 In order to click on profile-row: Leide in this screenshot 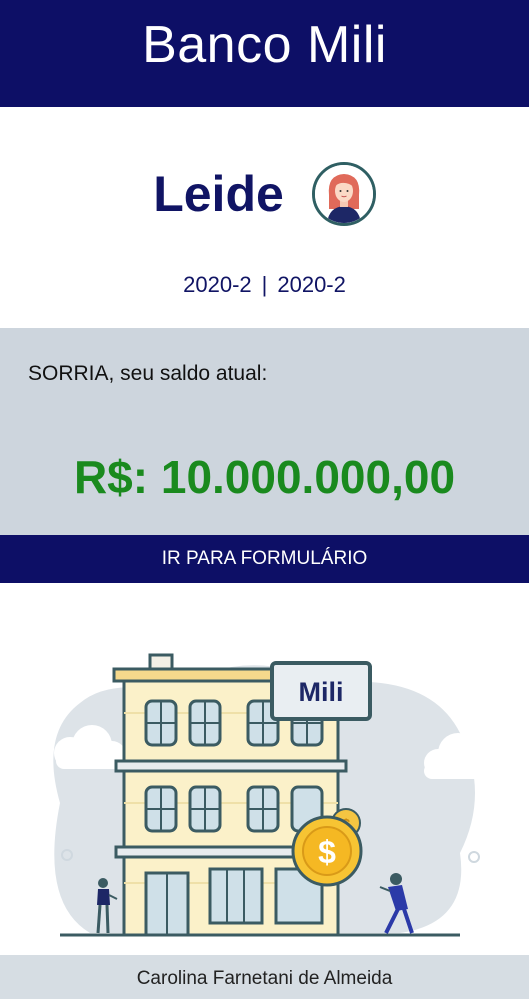, I will do `click(264, 194)`.